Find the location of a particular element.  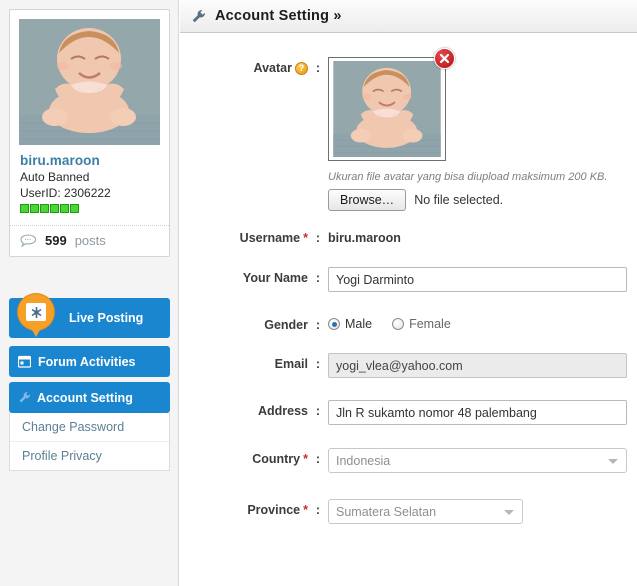

username-colon: : is located at coordinates (318, 238).